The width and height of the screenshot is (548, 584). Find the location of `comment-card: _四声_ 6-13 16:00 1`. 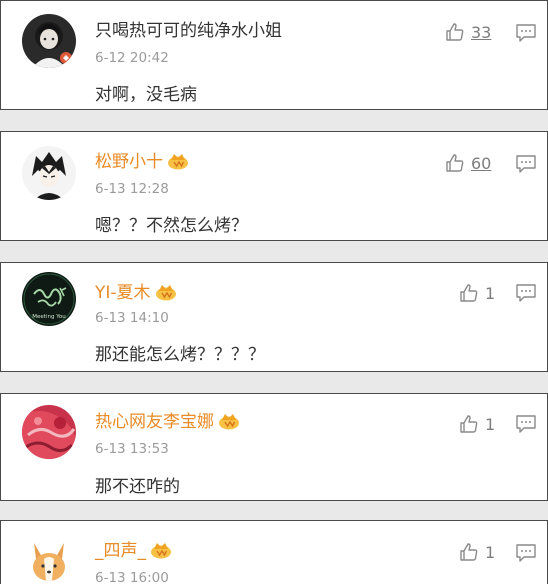

comment-card: _四声_ 6-13 16:00 1 is located at coordinates (274, 552).